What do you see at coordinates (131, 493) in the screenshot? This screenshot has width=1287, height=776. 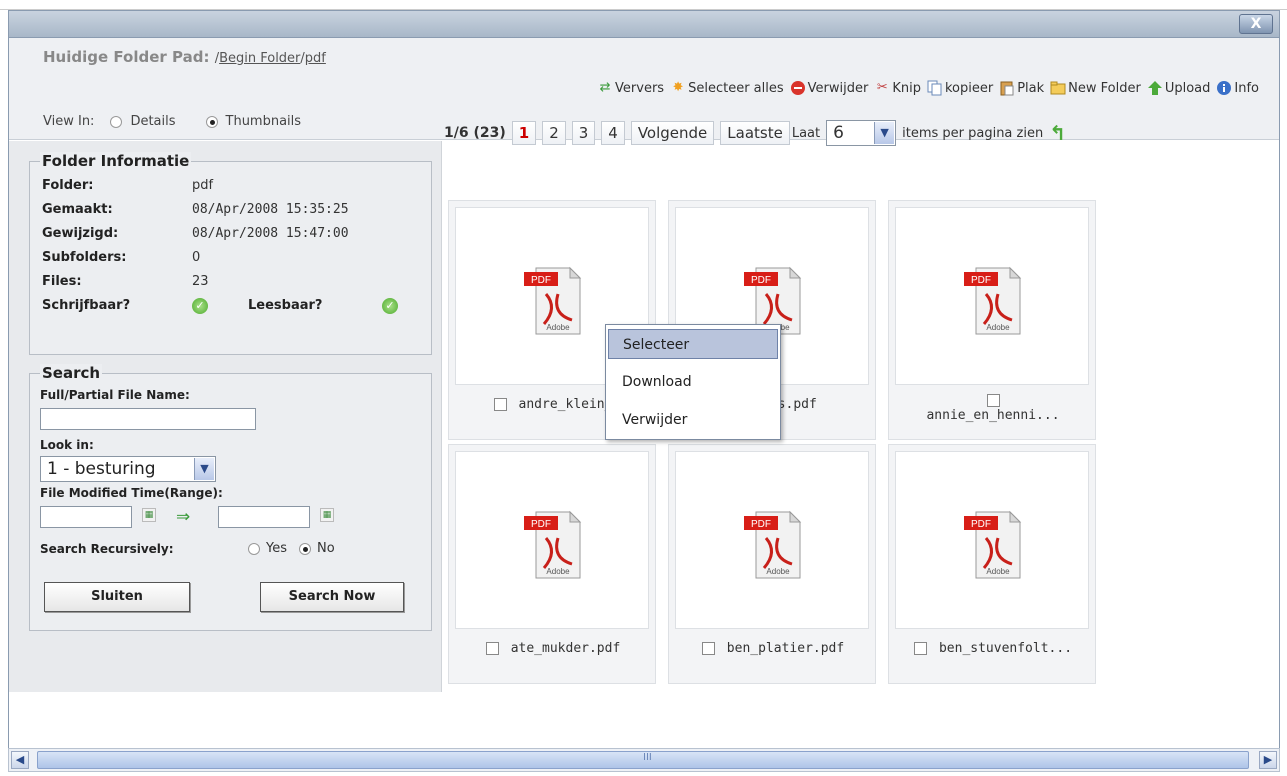 I see `modified-range-label: File Modified Time(Range):` at bounding box center [131, 493].